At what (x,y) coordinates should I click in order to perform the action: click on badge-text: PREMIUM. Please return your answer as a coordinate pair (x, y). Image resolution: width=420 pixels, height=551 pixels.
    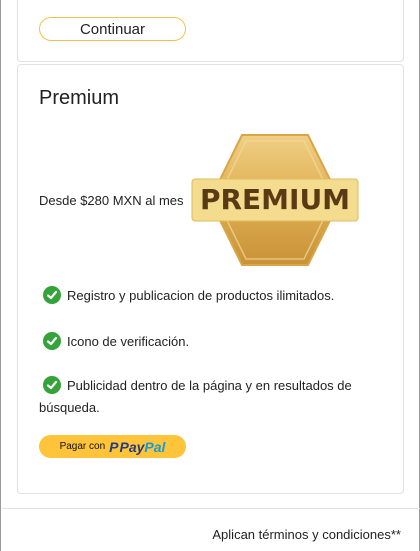
    Looking at the image, I should click on (275, 199).